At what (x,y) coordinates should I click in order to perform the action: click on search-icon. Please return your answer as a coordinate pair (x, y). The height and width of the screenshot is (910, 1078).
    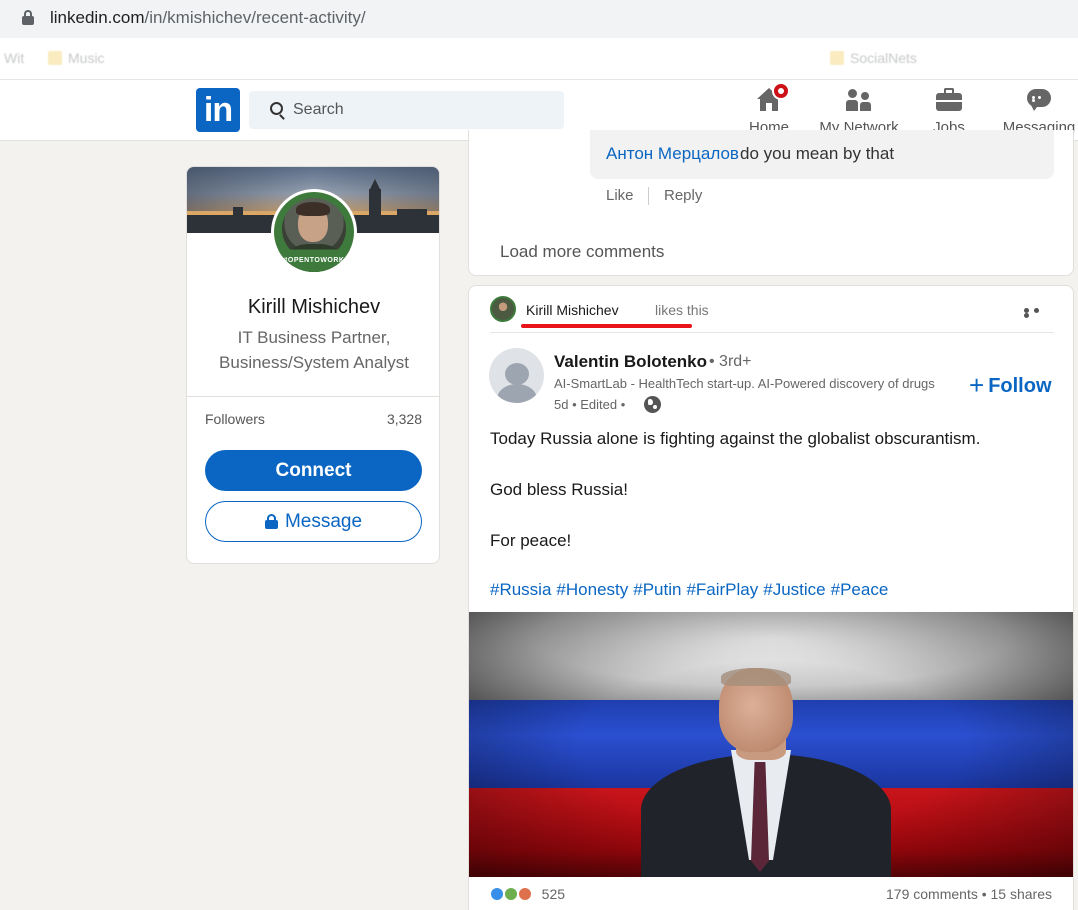
    Looking at the image, I should click on (276, 108).